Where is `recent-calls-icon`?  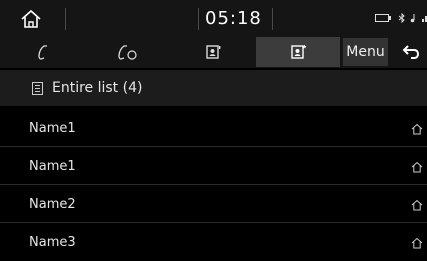 recent-calls-icon is located at coordinates (127, 52).